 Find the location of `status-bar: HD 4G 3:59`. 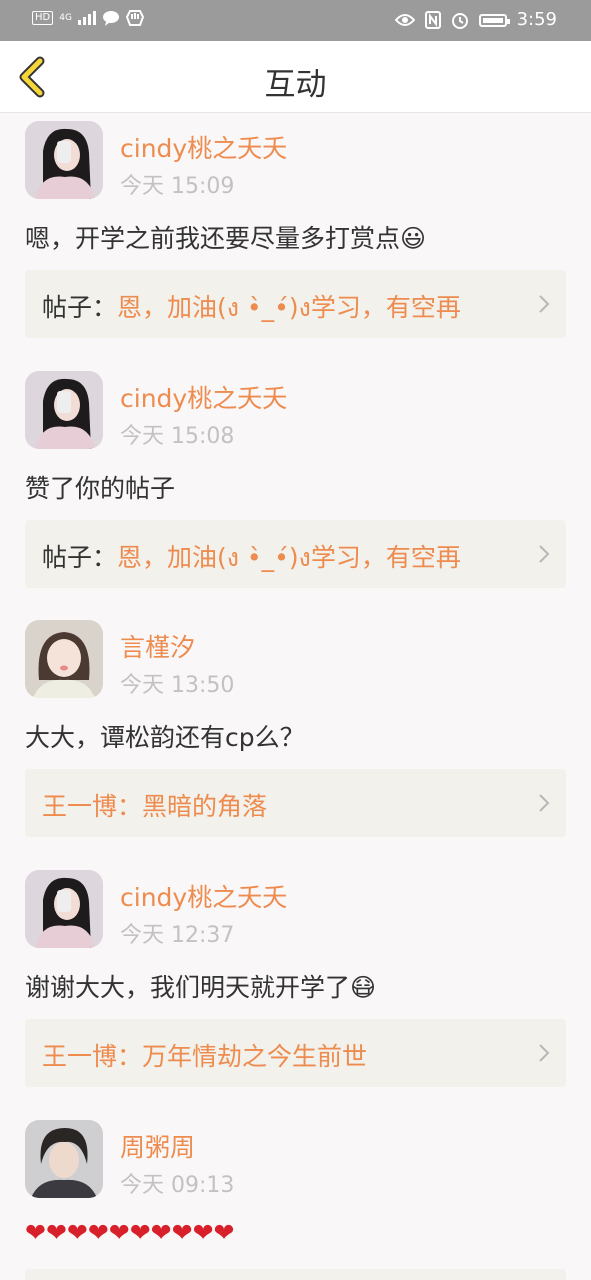

status-bar: HD 4G 3:59 is located at coordinates (295, 20).